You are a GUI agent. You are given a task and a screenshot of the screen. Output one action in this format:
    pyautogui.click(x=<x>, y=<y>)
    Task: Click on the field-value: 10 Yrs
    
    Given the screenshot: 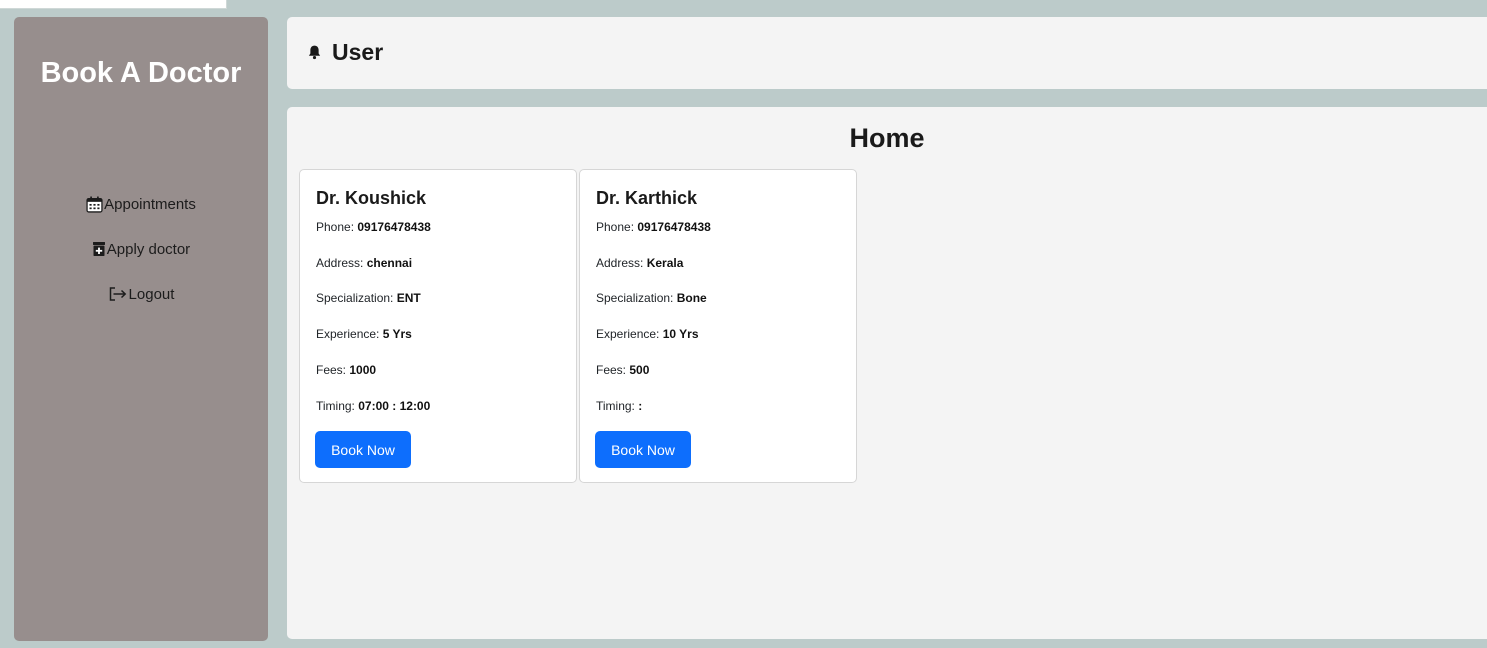 What is the action you would take?
    pyautogui.click(x=680, y=334)
    